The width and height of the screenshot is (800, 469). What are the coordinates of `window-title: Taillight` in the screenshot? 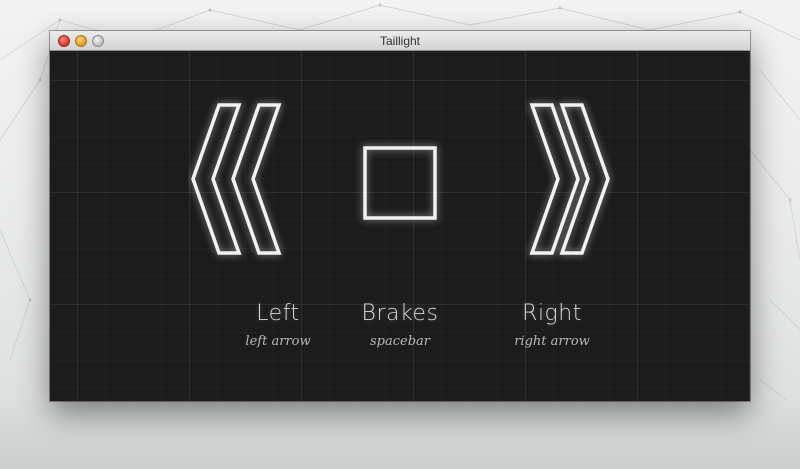 It's located at (400, 41).